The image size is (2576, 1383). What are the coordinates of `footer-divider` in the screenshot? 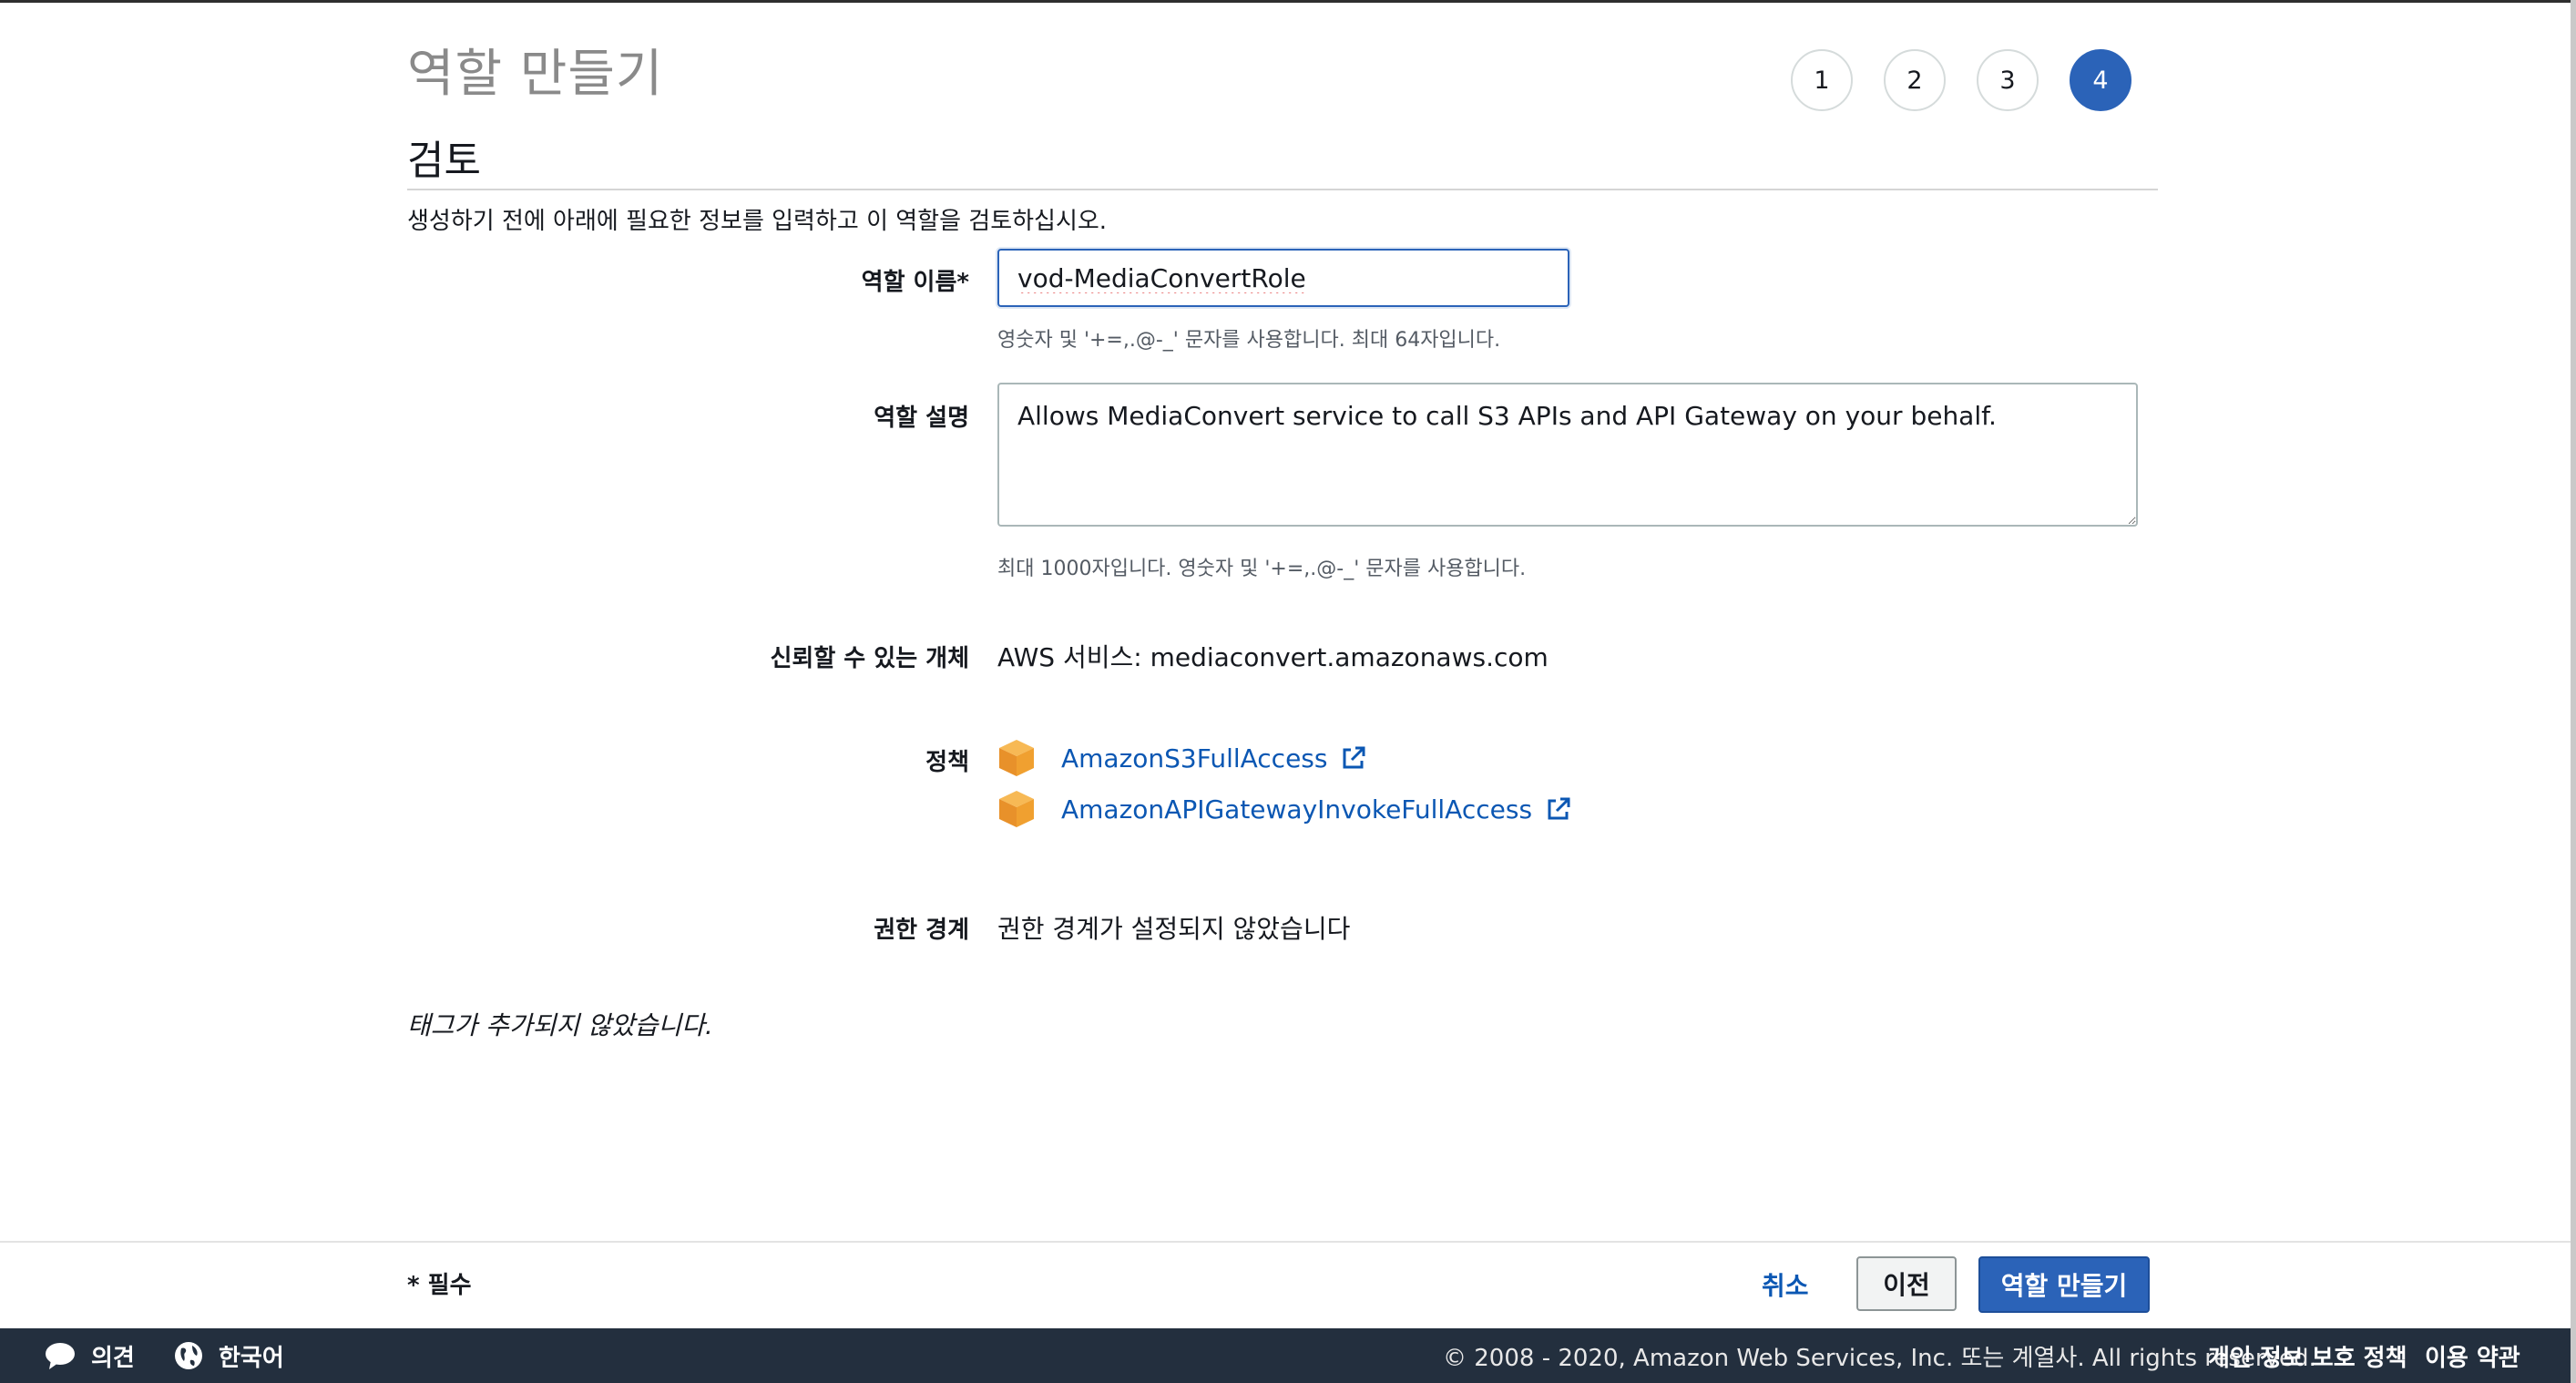 It's located at (1285, 1242).